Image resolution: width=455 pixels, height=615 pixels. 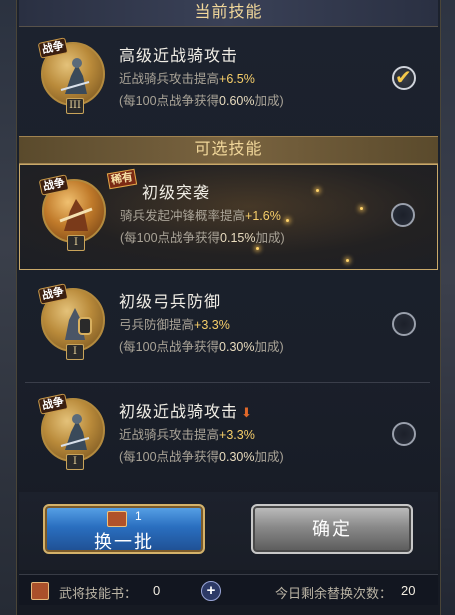 I want to click on skill-books-count: 0, so click(x=157, y=590).